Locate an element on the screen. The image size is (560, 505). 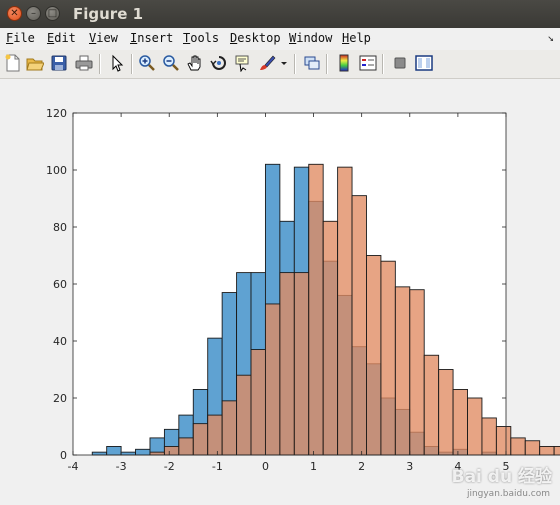
edit-plot-arrow-icon is located at coordinates (118, 63).